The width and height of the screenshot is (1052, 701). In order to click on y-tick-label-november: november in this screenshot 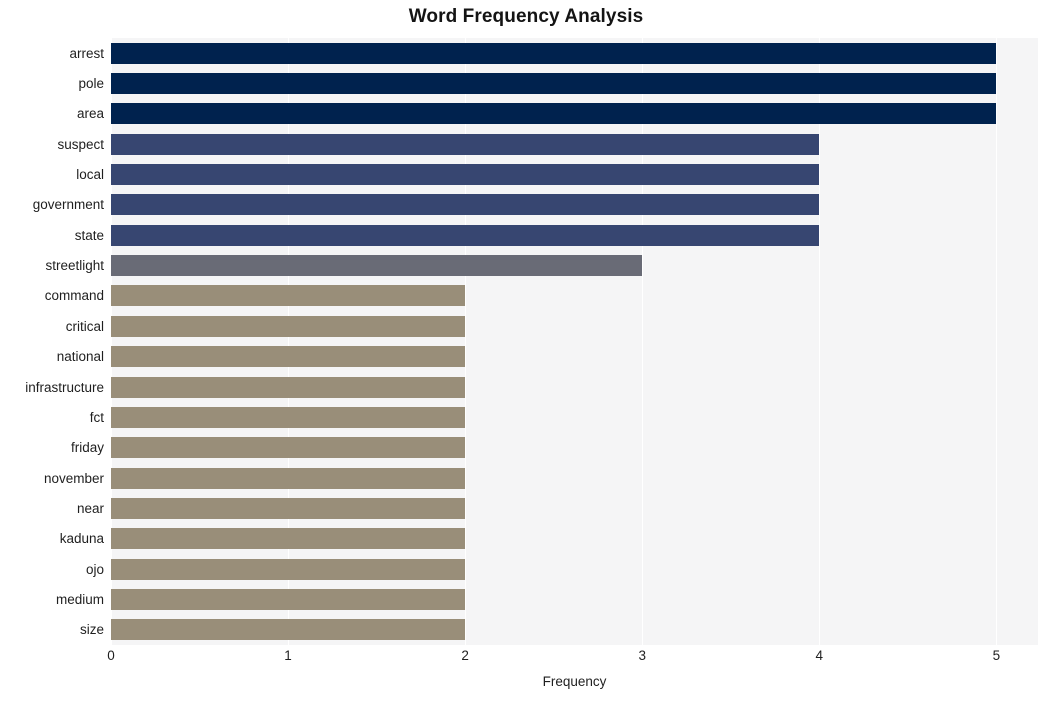, I will do `click(73, 478)`.